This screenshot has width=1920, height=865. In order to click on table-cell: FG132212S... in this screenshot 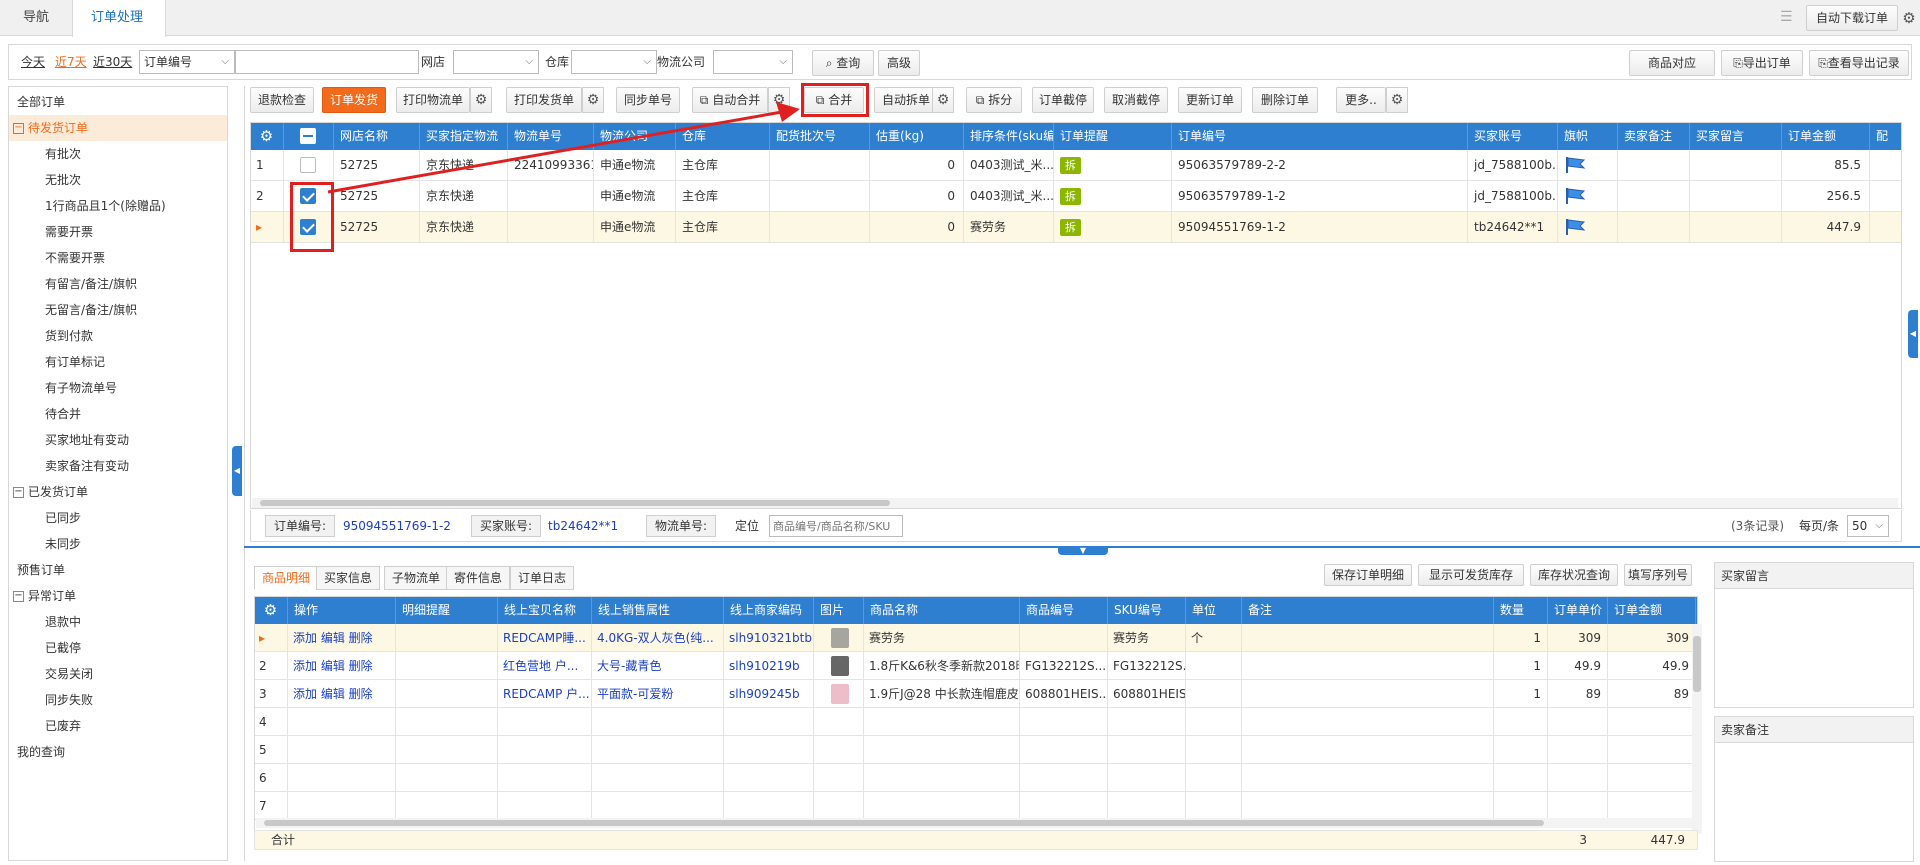, I will do `click(1064, 666)`.